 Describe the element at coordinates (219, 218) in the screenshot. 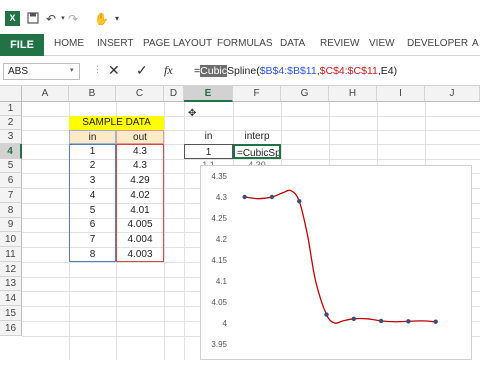

I see `y-tick-label: 4.25` at that location.